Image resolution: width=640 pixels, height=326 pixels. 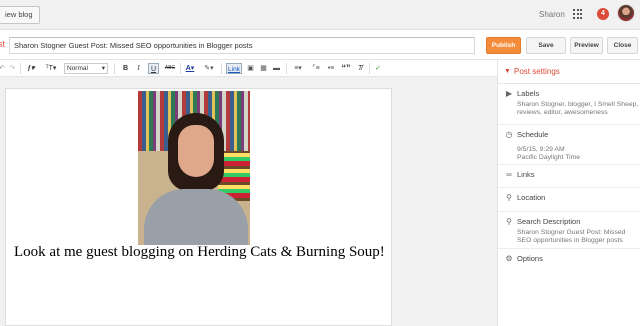 I want to click on italic-button: I, so click(x=138, y=68).